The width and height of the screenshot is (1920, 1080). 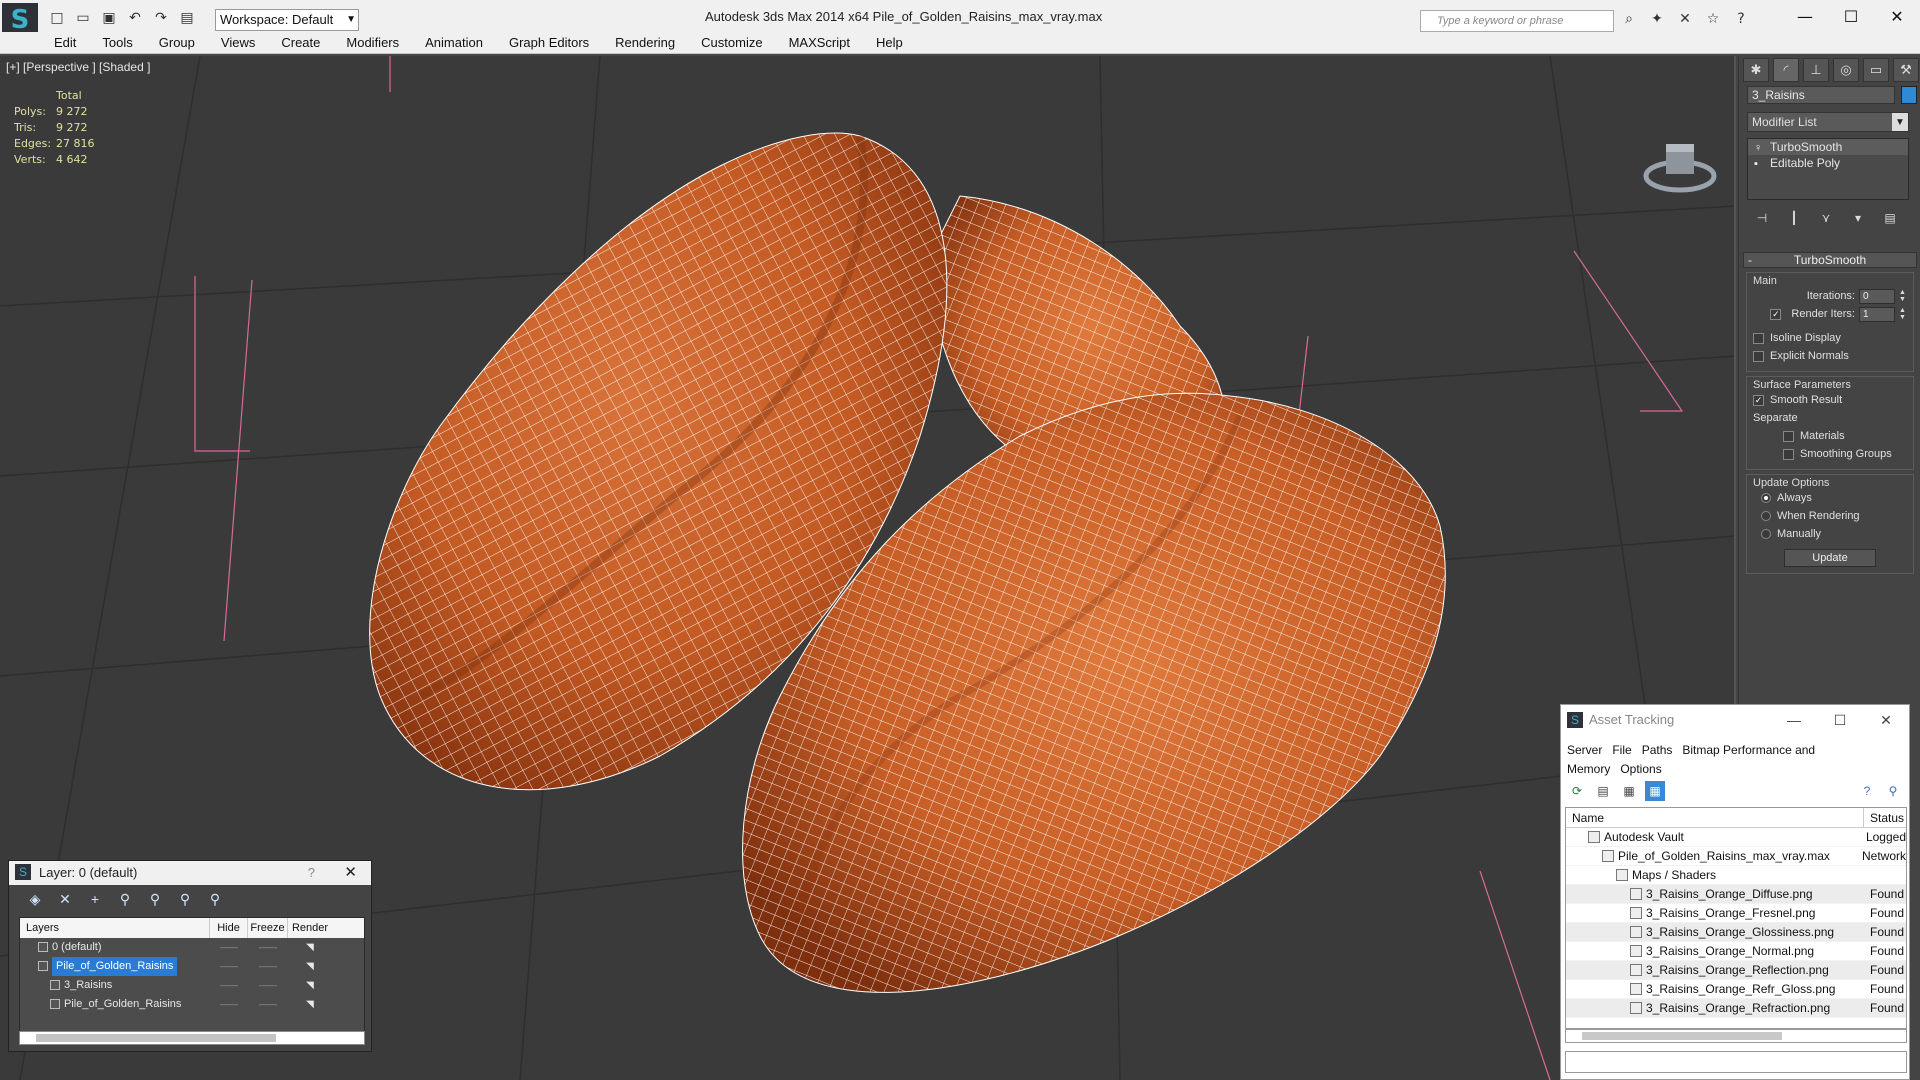 I want to click on new-file-icon: □, so click(x=57, y=18).